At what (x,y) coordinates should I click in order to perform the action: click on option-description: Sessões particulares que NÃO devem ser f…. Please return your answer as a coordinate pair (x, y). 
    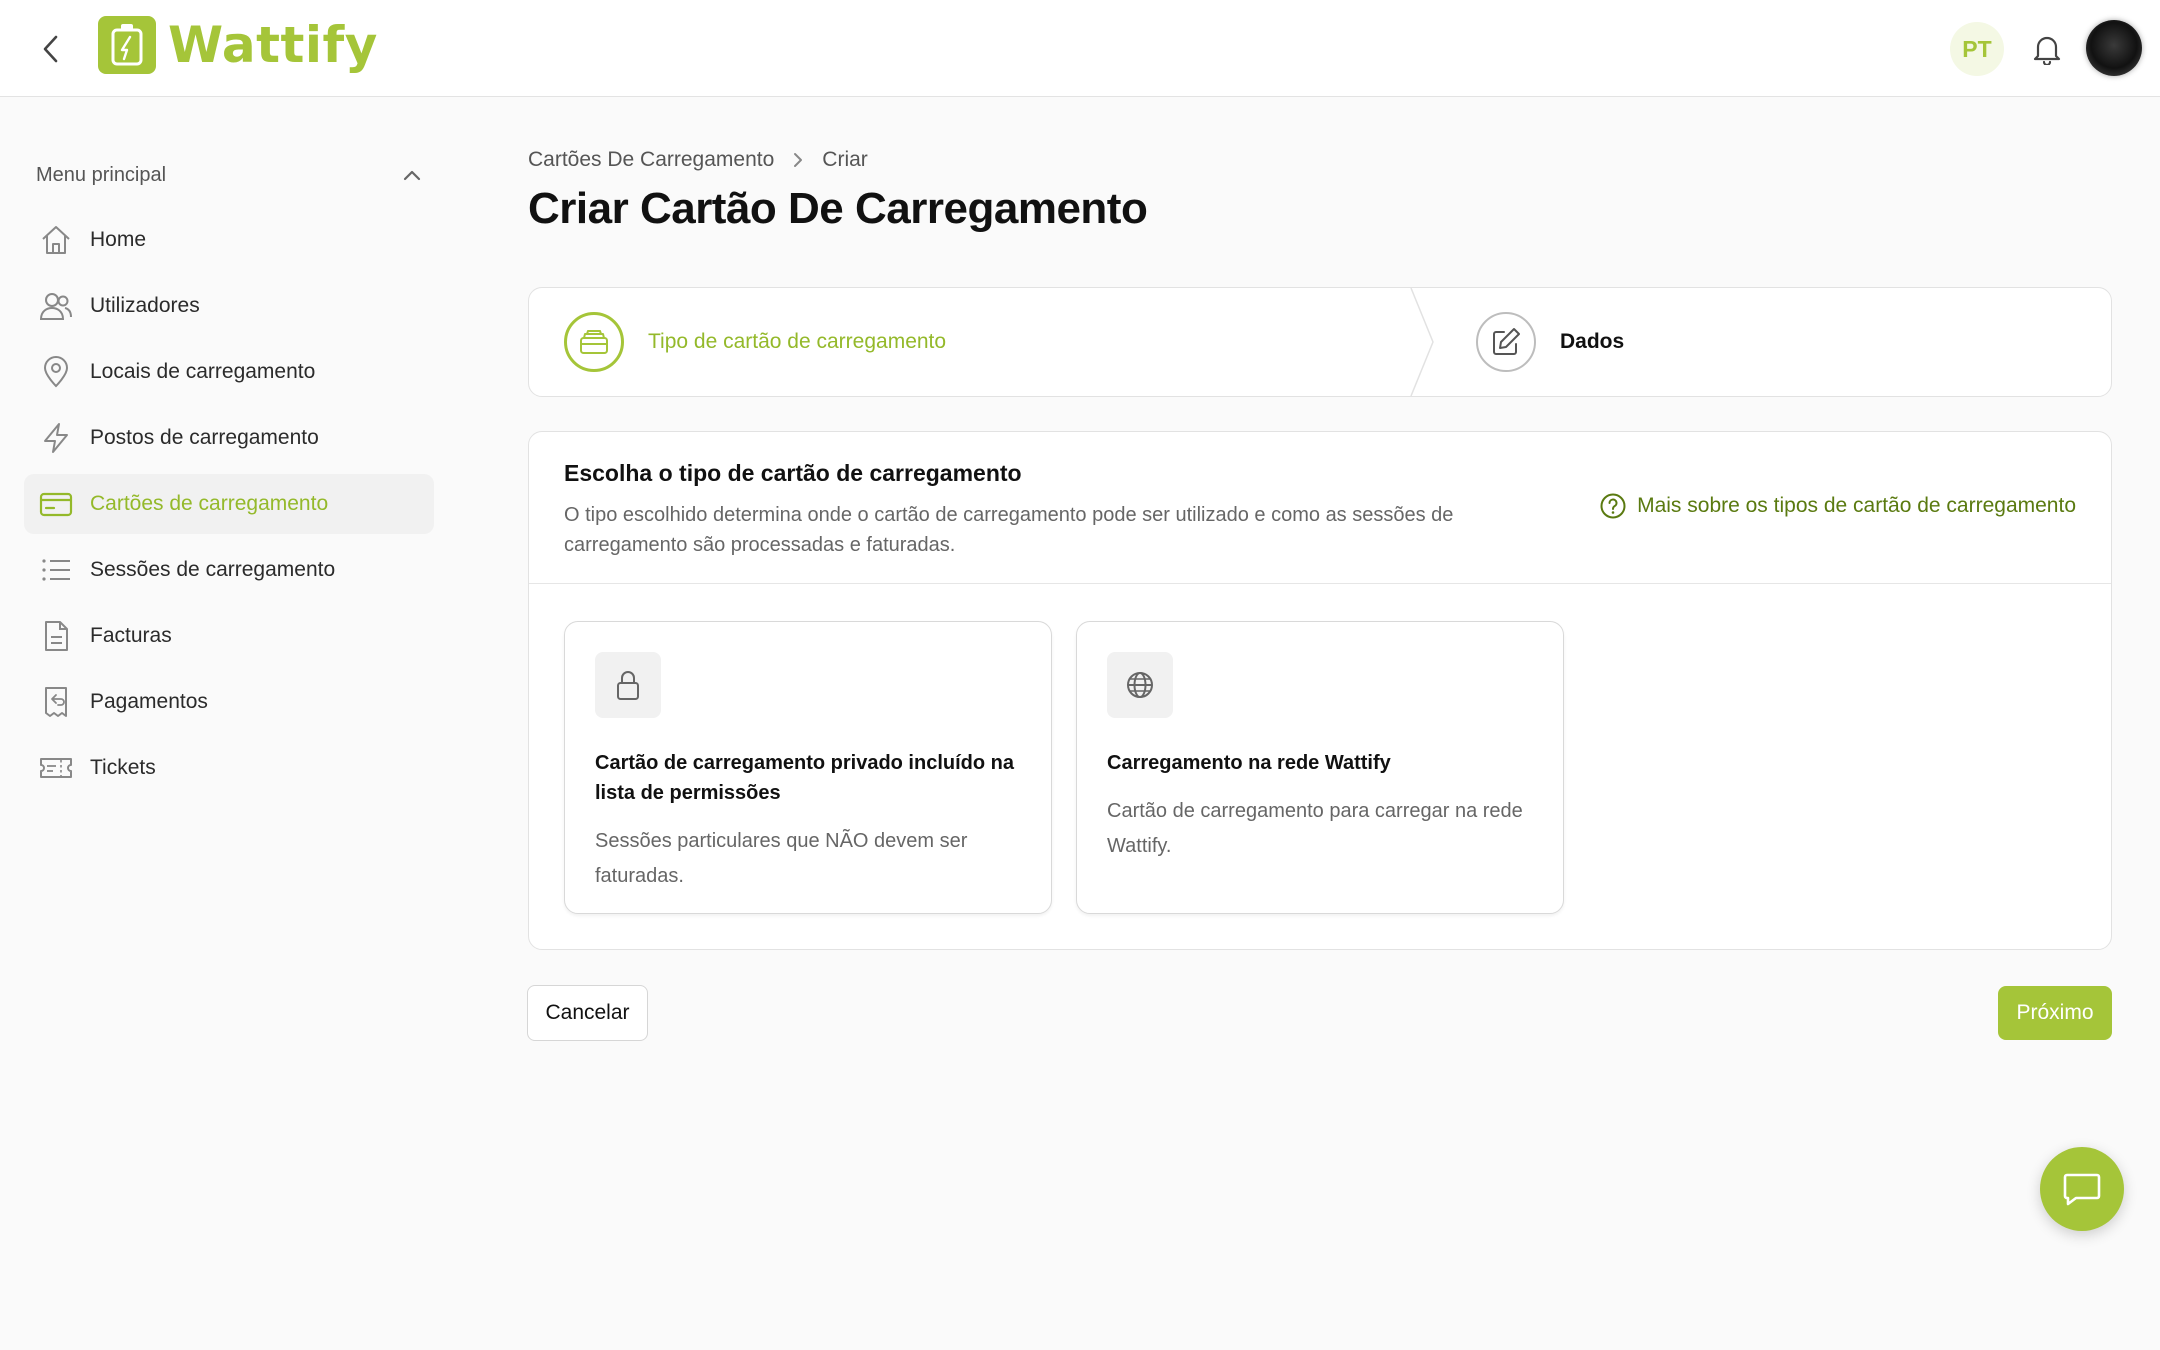
    Looking at the image, I should click on (781, 858).